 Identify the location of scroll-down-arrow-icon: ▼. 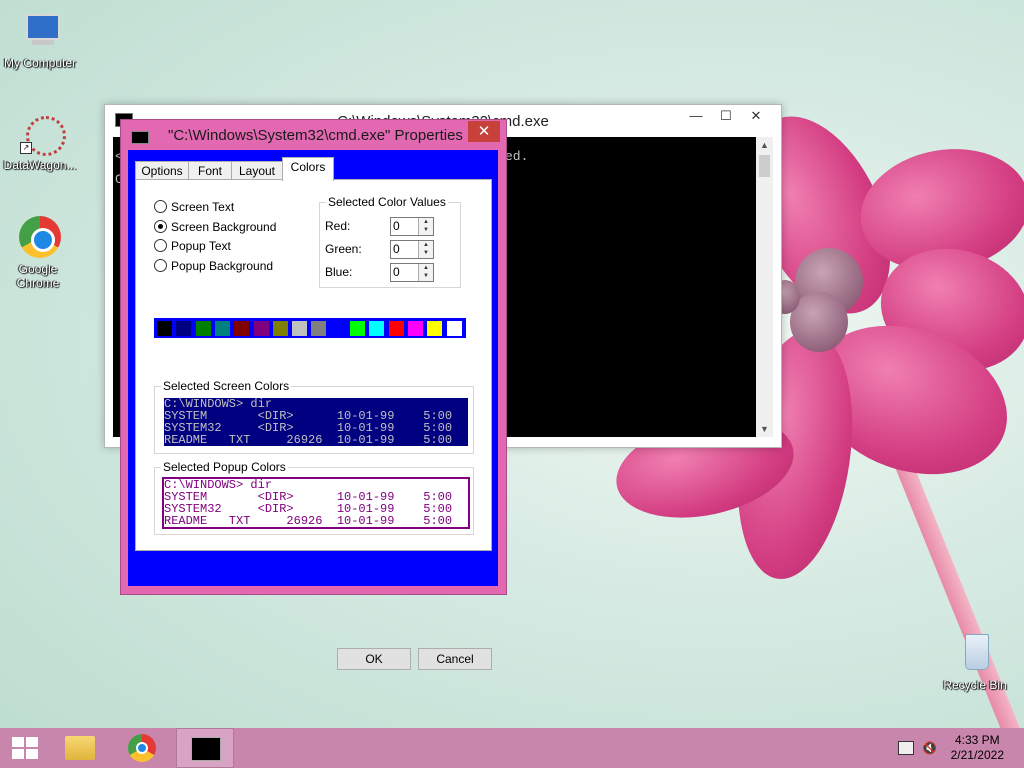
(764, 429).